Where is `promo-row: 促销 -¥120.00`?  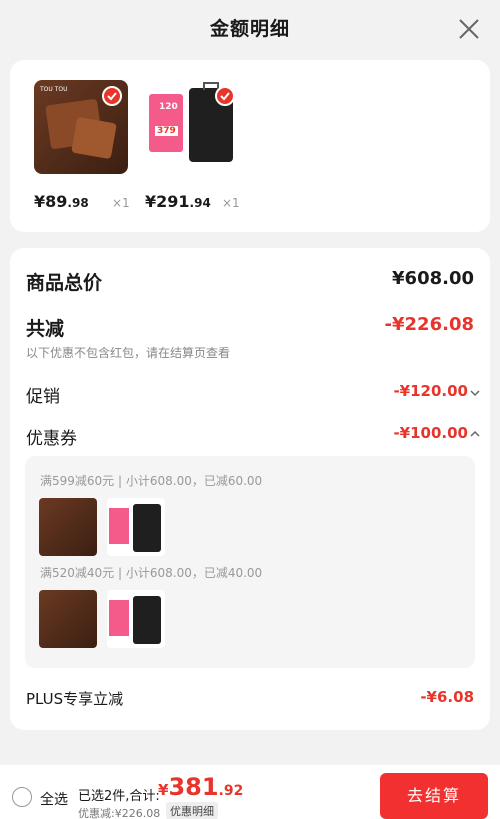
promo-row: 促销 -¥120.00 is located at coordinates (253, 394).